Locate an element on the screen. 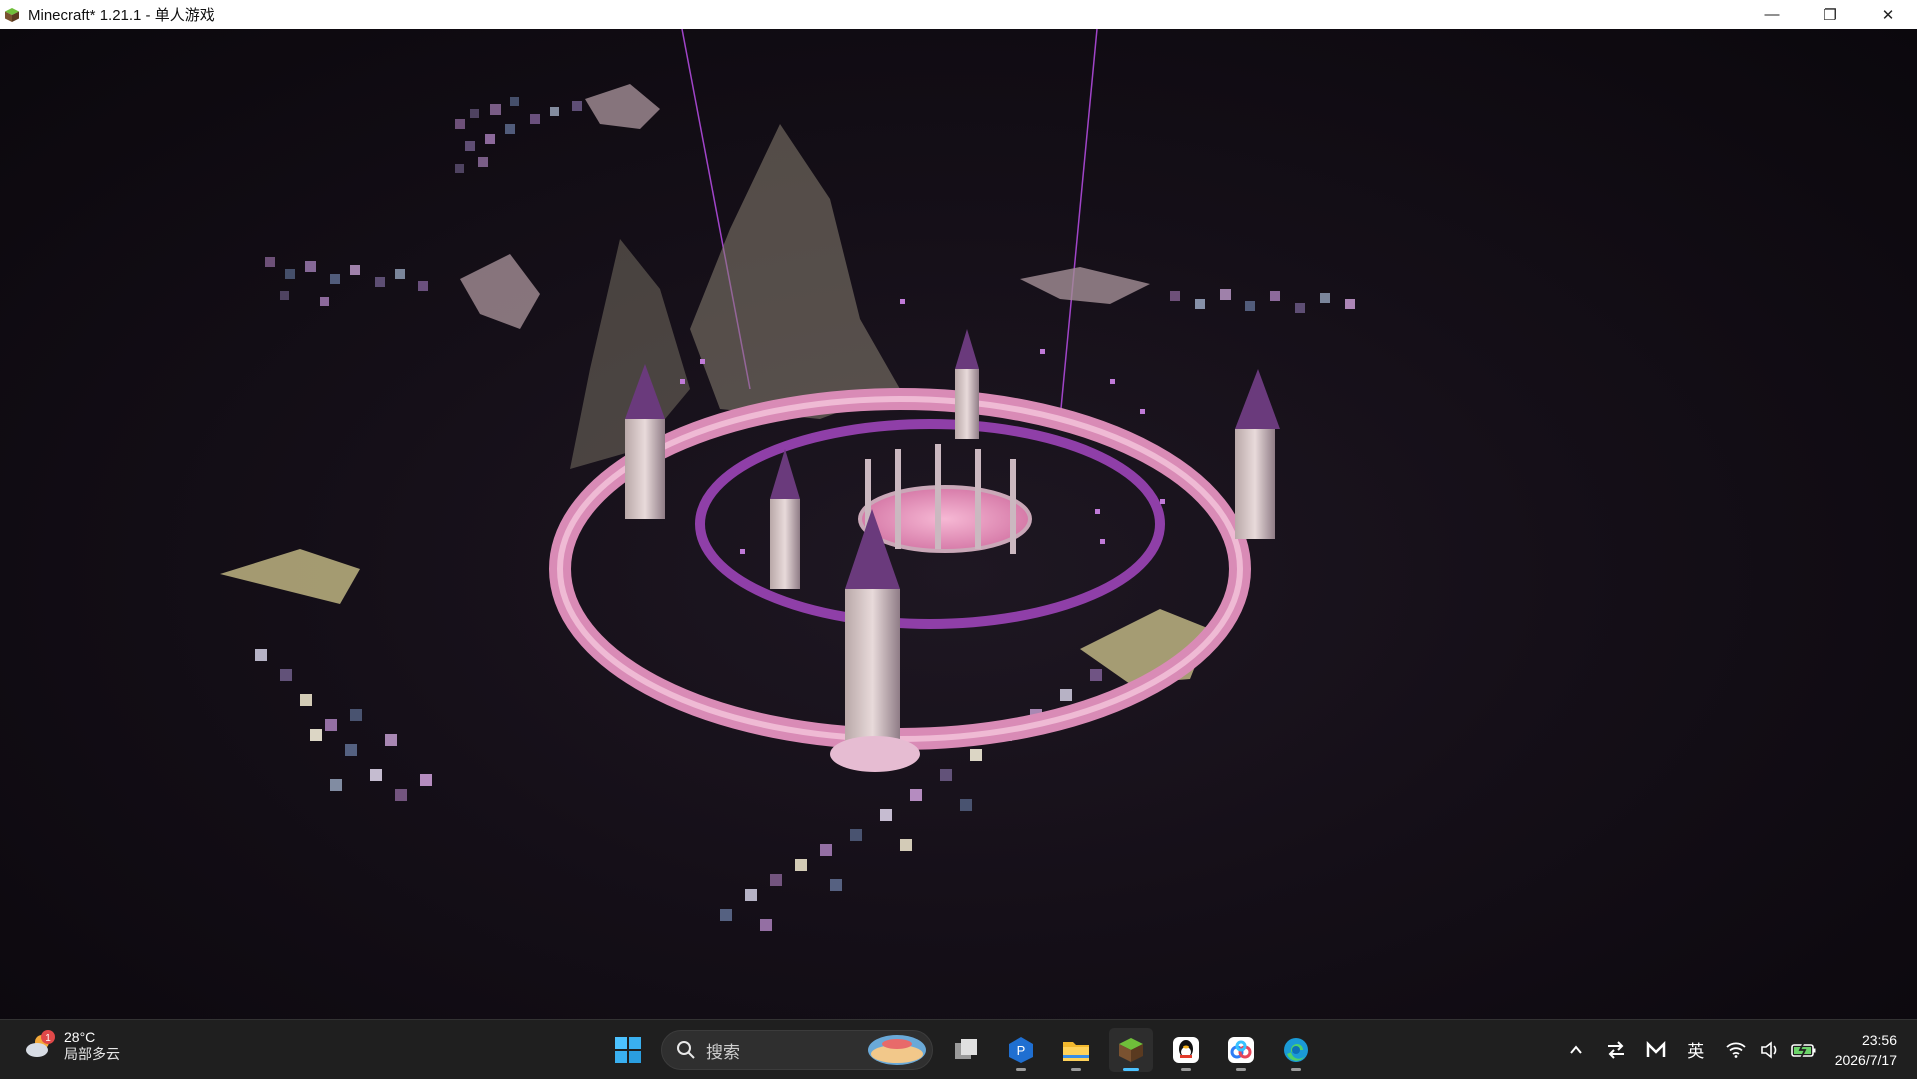 Image resolution: width=1917 pixels, height=1079 pixels. tower-back is located at coordinates (967, 384).